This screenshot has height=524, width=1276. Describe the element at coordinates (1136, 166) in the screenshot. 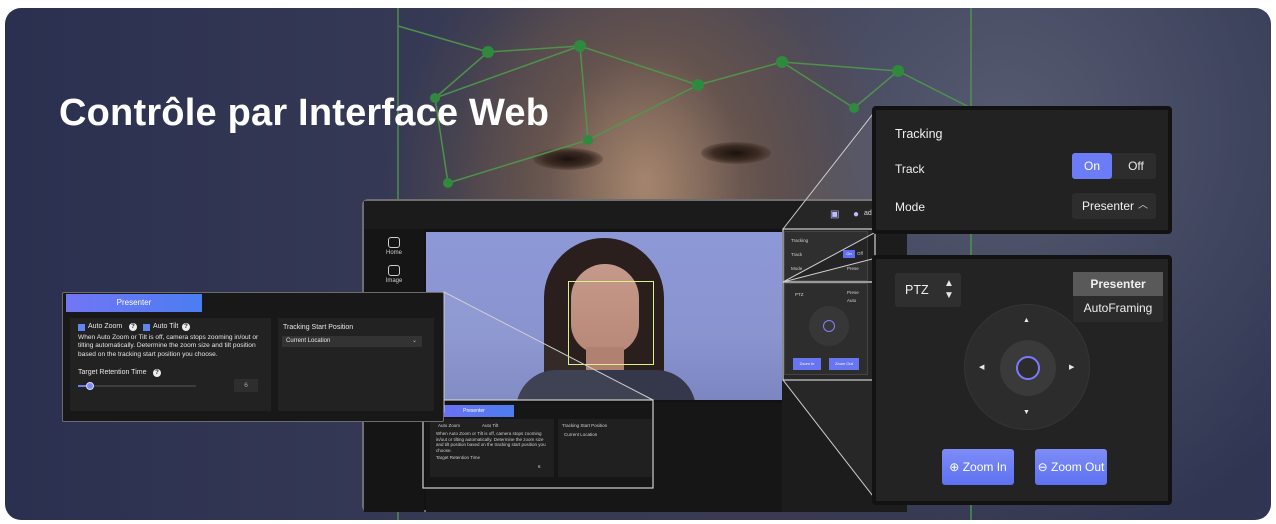

I see `track-off-button: Off` at that location.